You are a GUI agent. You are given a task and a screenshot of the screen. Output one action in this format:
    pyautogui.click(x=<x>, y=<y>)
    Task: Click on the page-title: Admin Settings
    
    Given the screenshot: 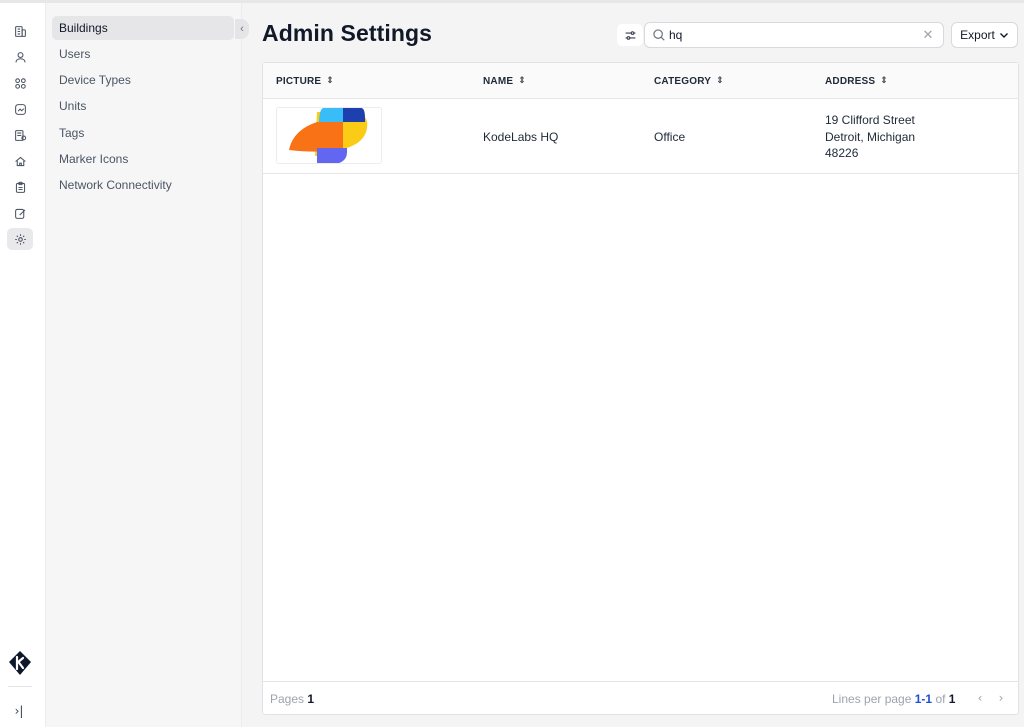 What is the action you would take?
    pyautogui.click(x=347, y=33)
    